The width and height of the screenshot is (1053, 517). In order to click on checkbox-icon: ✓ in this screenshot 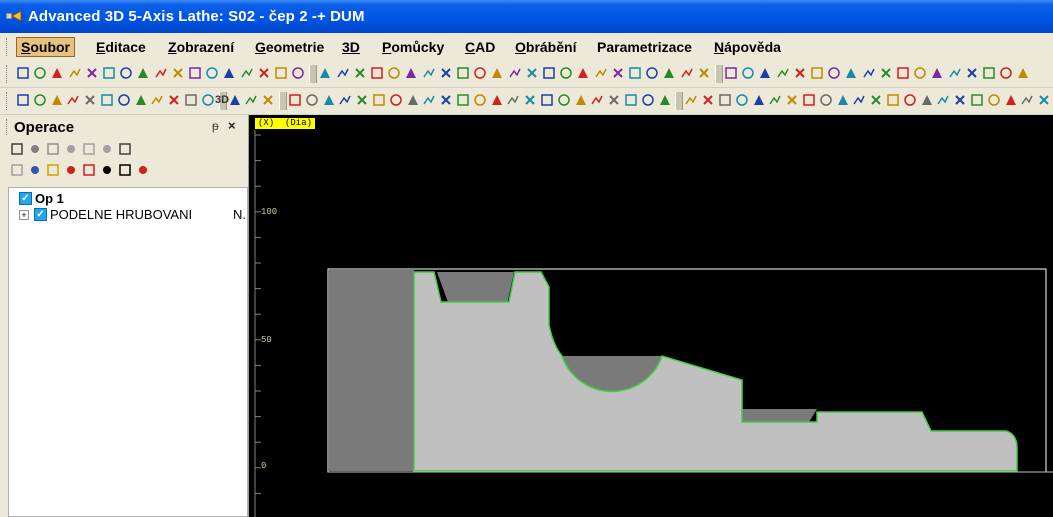, I will do `click(25, 198)`.